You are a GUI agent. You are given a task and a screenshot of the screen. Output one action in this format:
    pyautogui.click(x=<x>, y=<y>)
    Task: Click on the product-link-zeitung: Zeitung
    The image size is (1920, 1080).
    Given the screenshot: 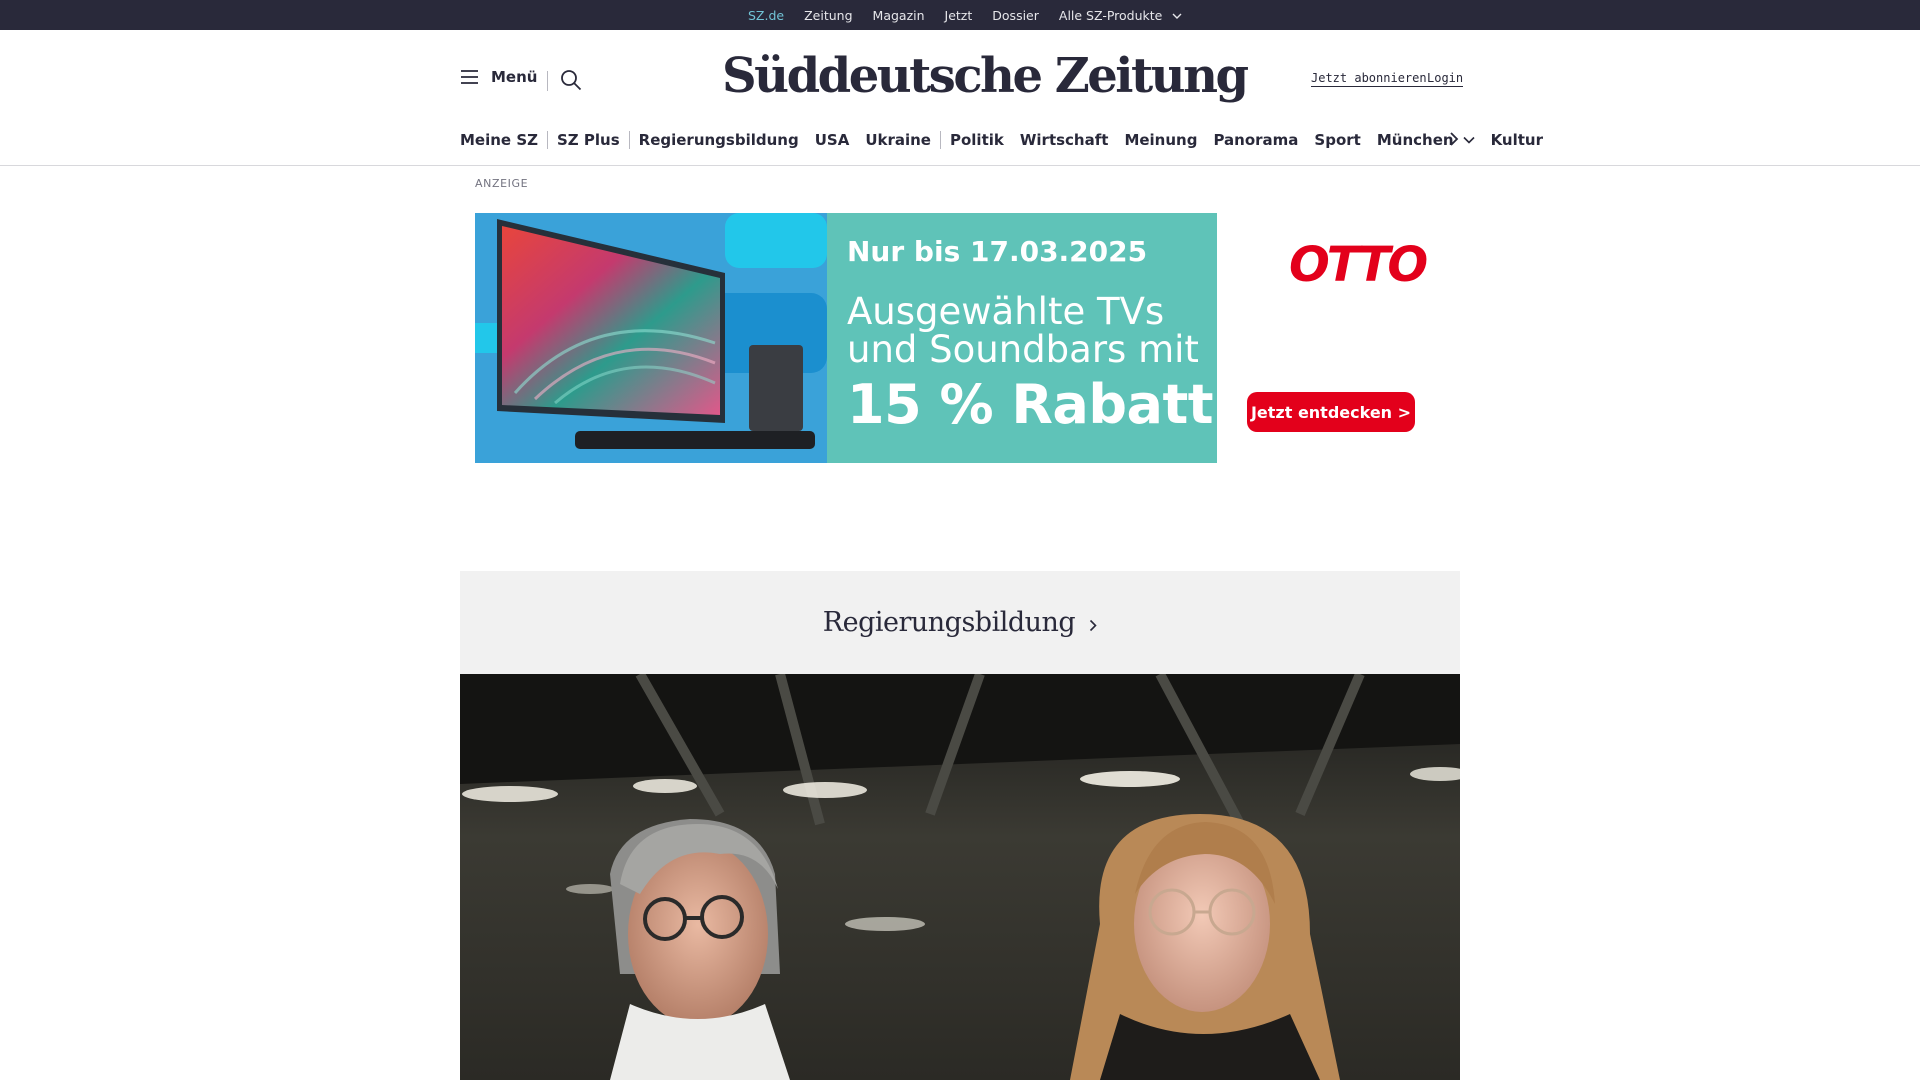 What is the action you would take?
    pyautogui.click(x=828, y=15)
    